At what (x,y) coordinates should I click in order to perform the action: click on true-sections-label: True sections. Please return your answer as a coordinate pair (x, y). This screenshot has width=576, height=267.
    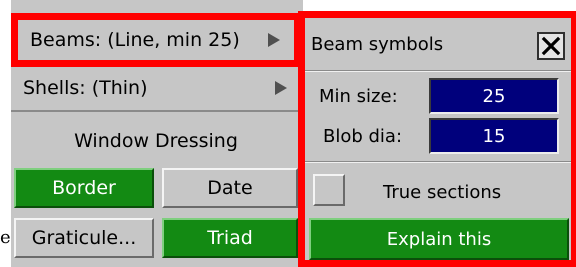
    Looking at the image, I should click on (442, 192).